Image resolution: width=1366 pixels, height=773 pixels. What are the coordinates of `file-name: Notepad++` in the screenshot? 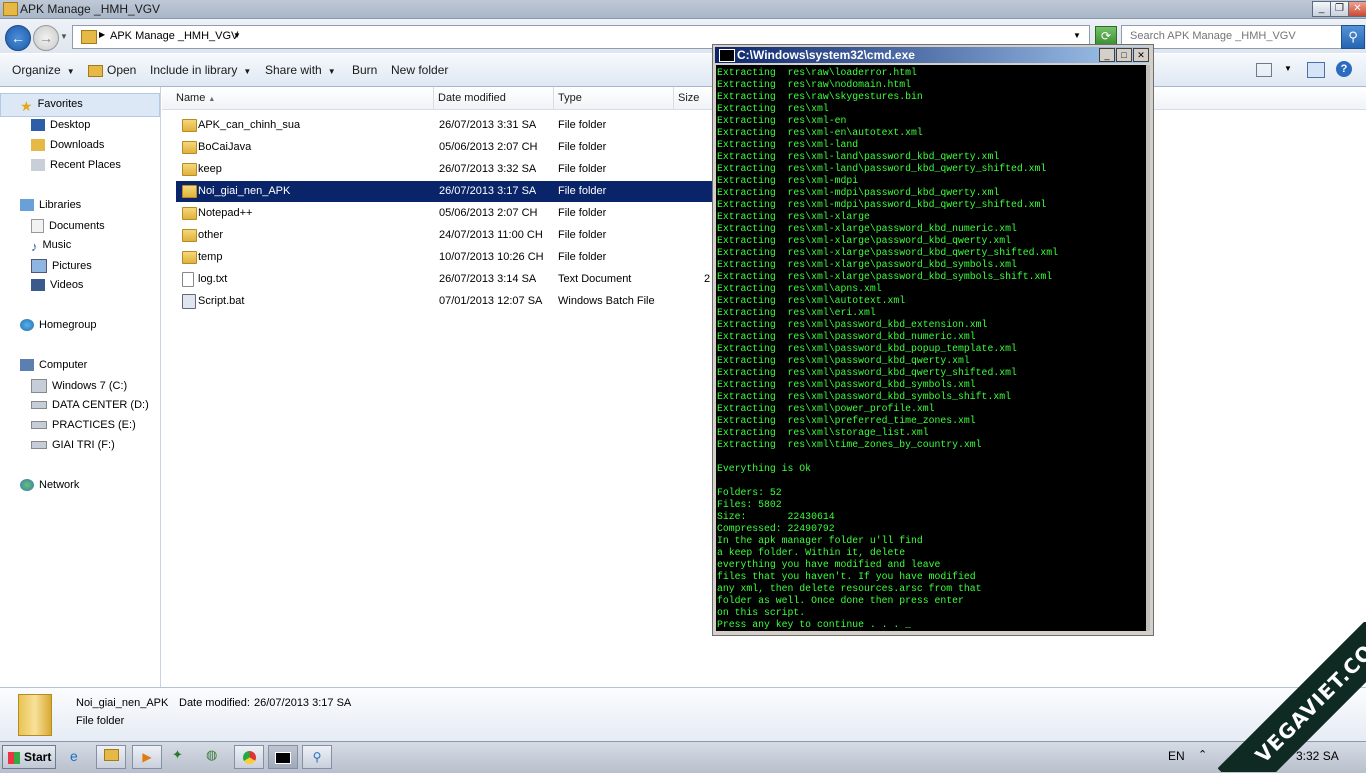 It's located at (225, 213).